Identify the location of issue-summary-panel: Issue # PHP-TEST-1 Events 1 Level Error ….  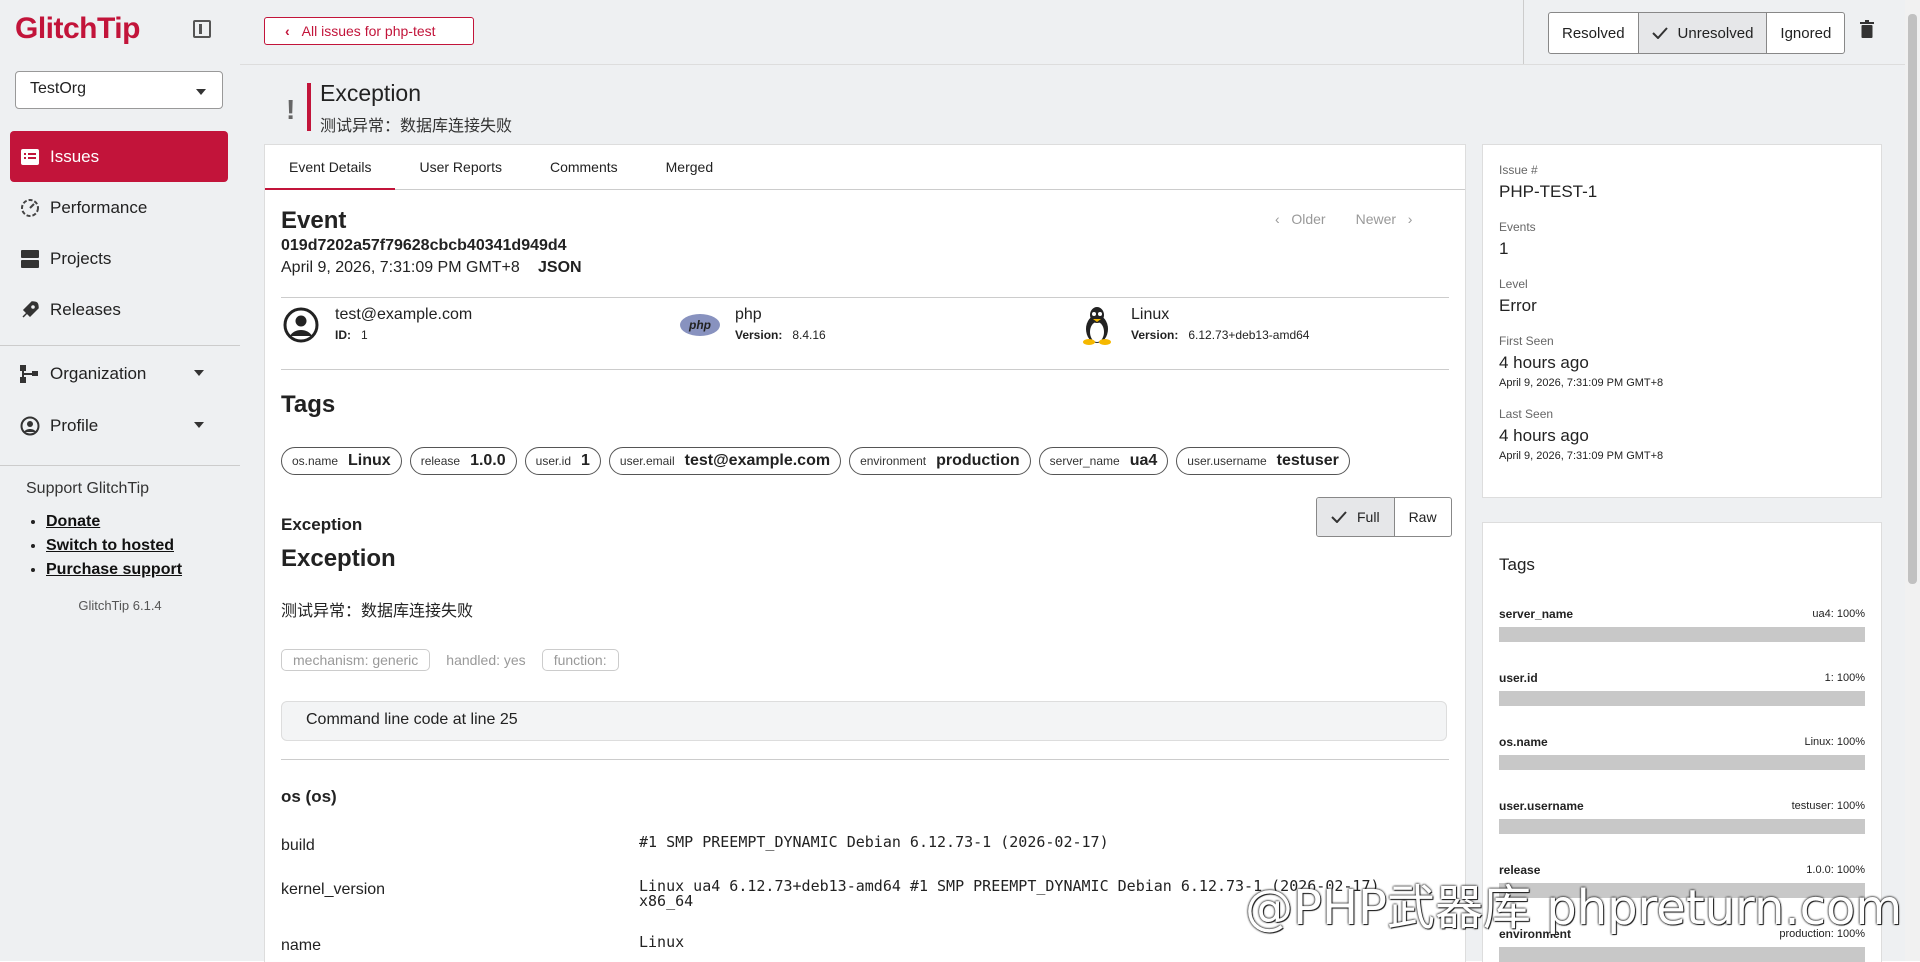
(1682, 321).